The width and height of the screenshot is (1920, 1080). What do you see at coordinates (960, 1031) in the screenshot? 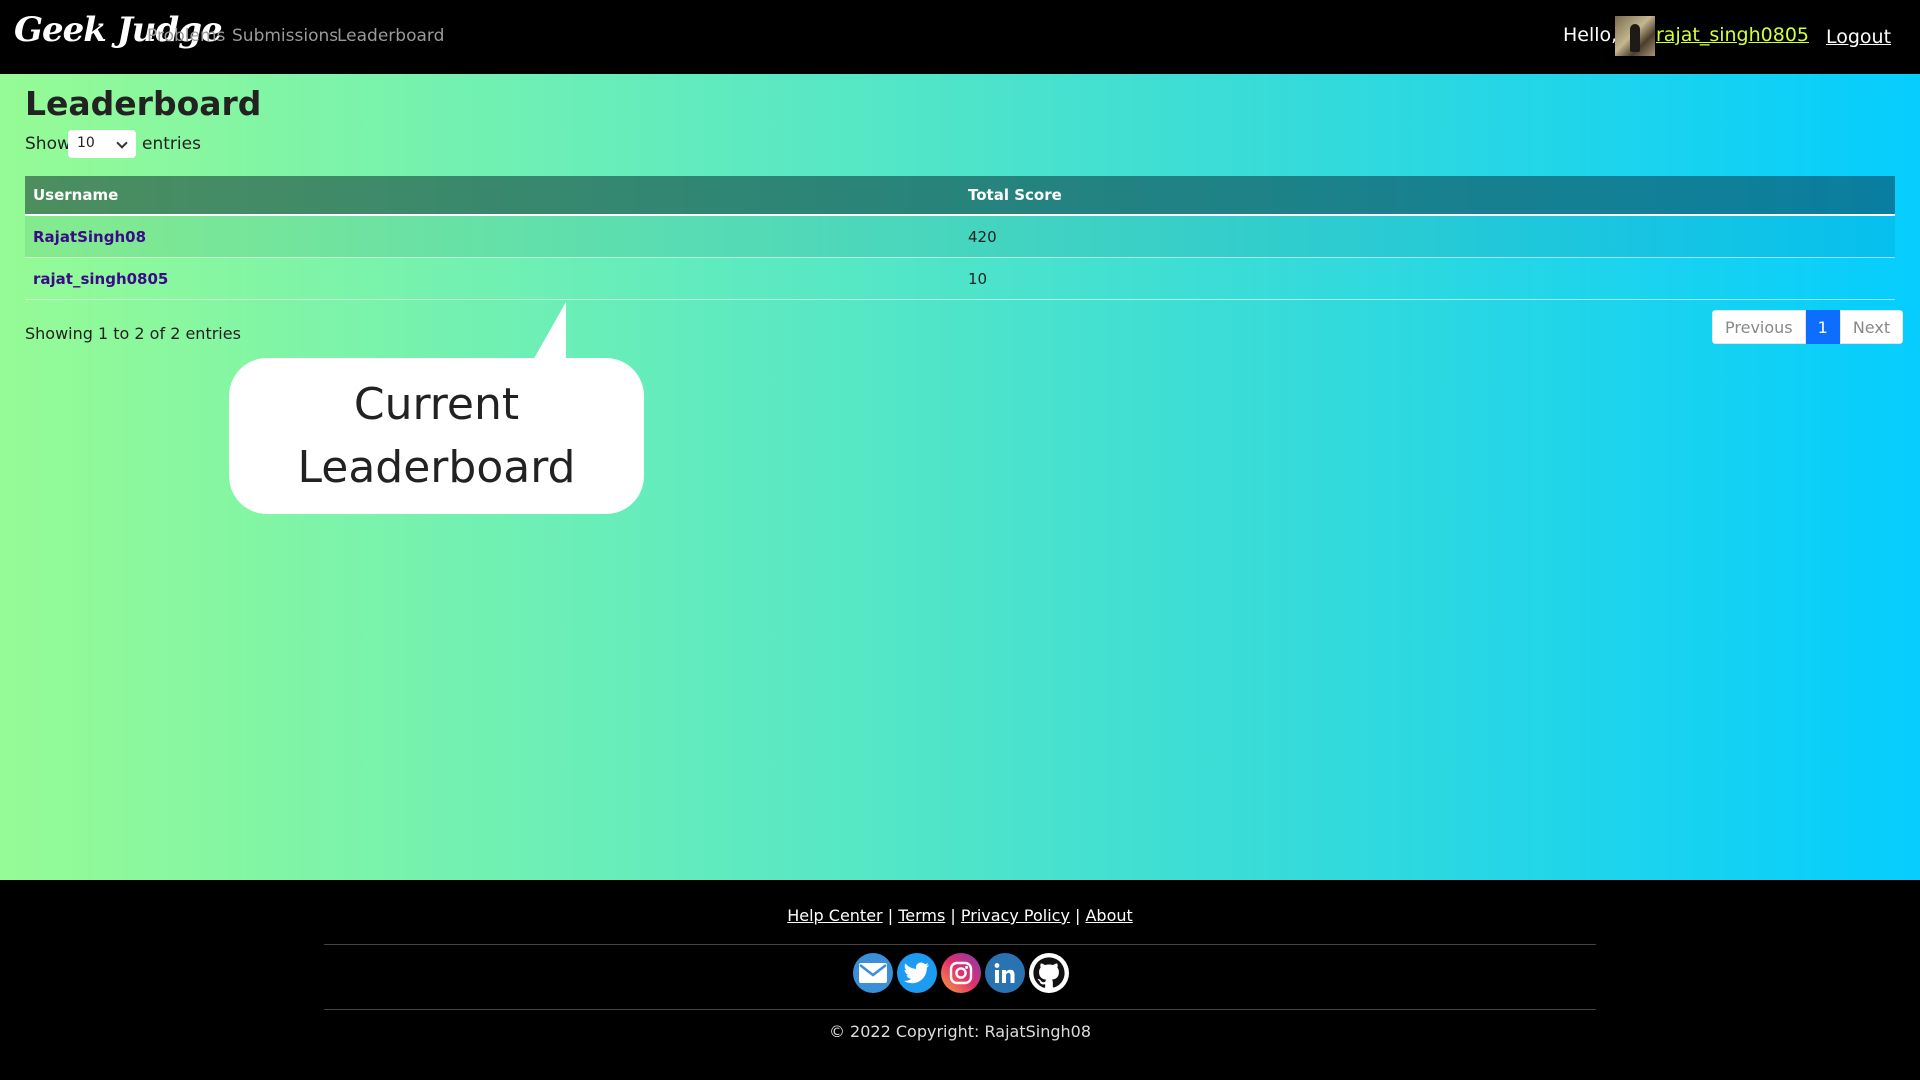
I see `copyright: © 2022 Copyright: RajatSingh08` at bounding box center [960, 1031].